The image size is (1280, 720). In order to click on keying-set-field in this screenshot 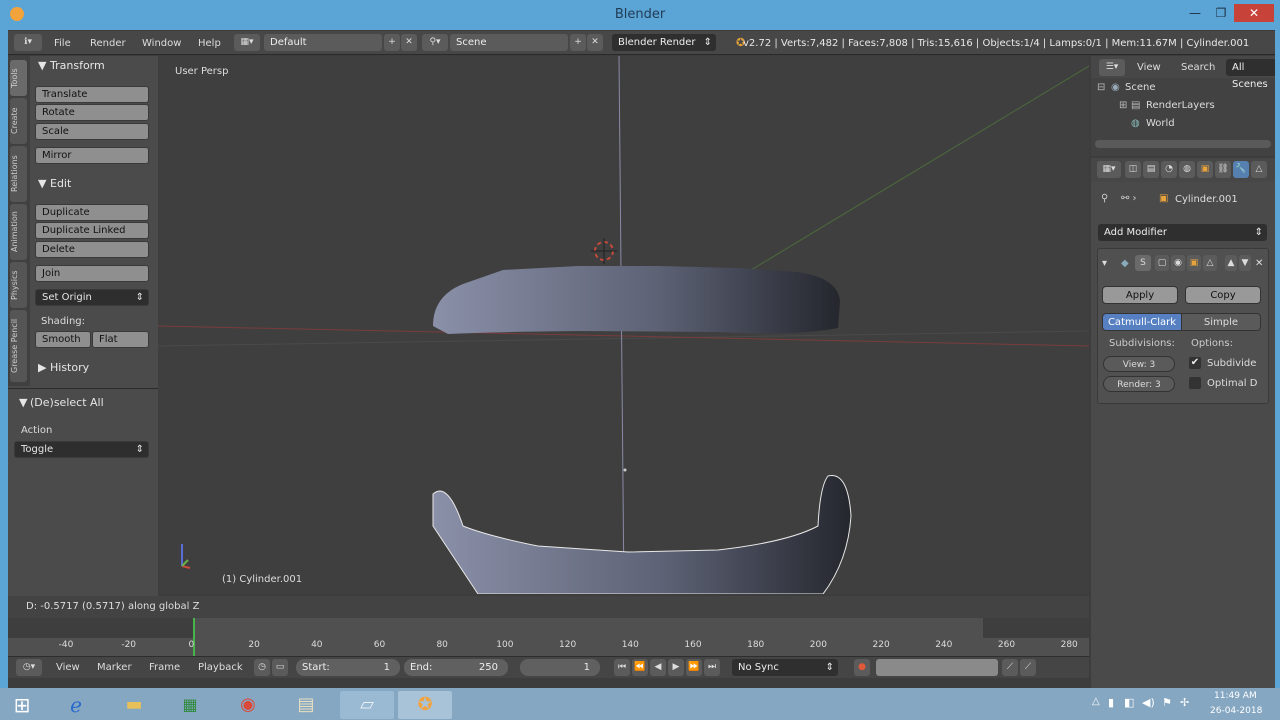, I will do `click(937, 667)`.